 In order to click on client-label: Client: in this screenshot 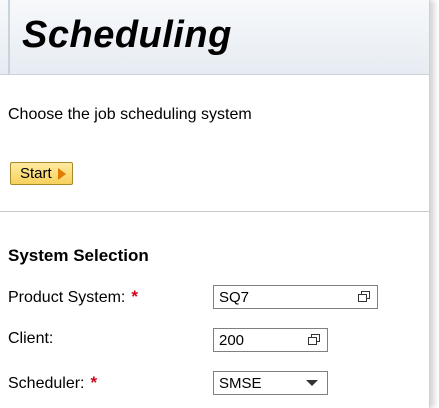, I will do `click(30, 339)`.